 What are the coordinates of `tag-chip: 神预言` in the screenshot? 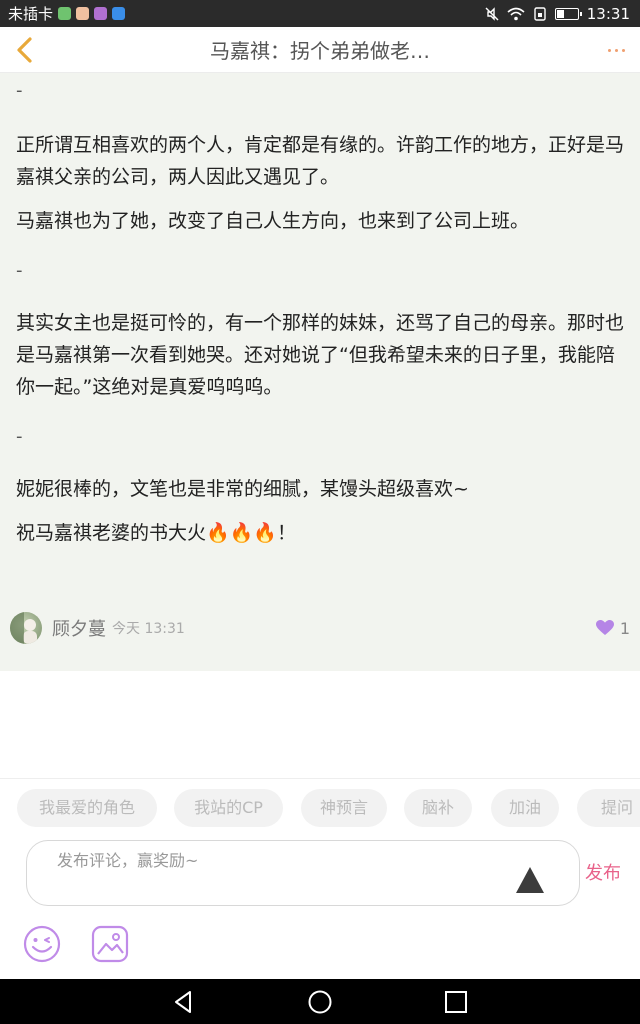 It's located at (344, 808).